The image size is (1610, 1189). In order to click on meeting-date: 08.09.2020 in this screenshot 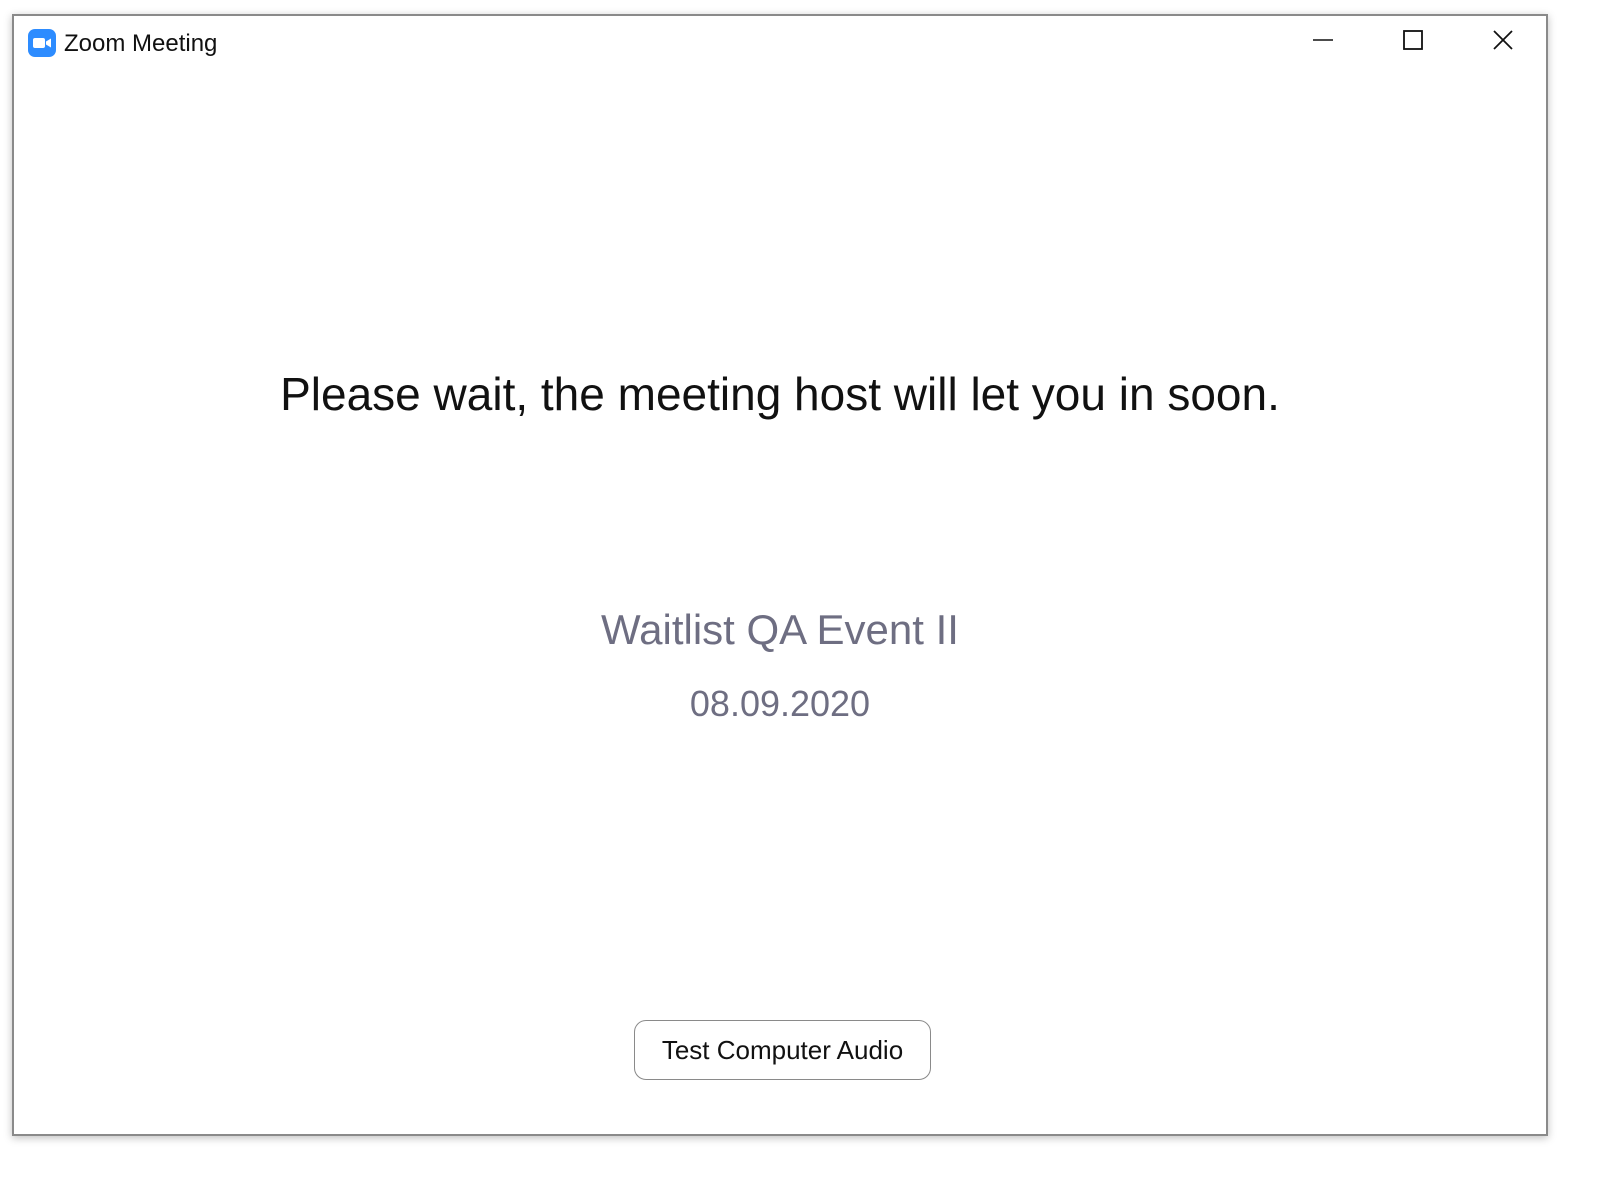, I will do `click(780, 703)`.